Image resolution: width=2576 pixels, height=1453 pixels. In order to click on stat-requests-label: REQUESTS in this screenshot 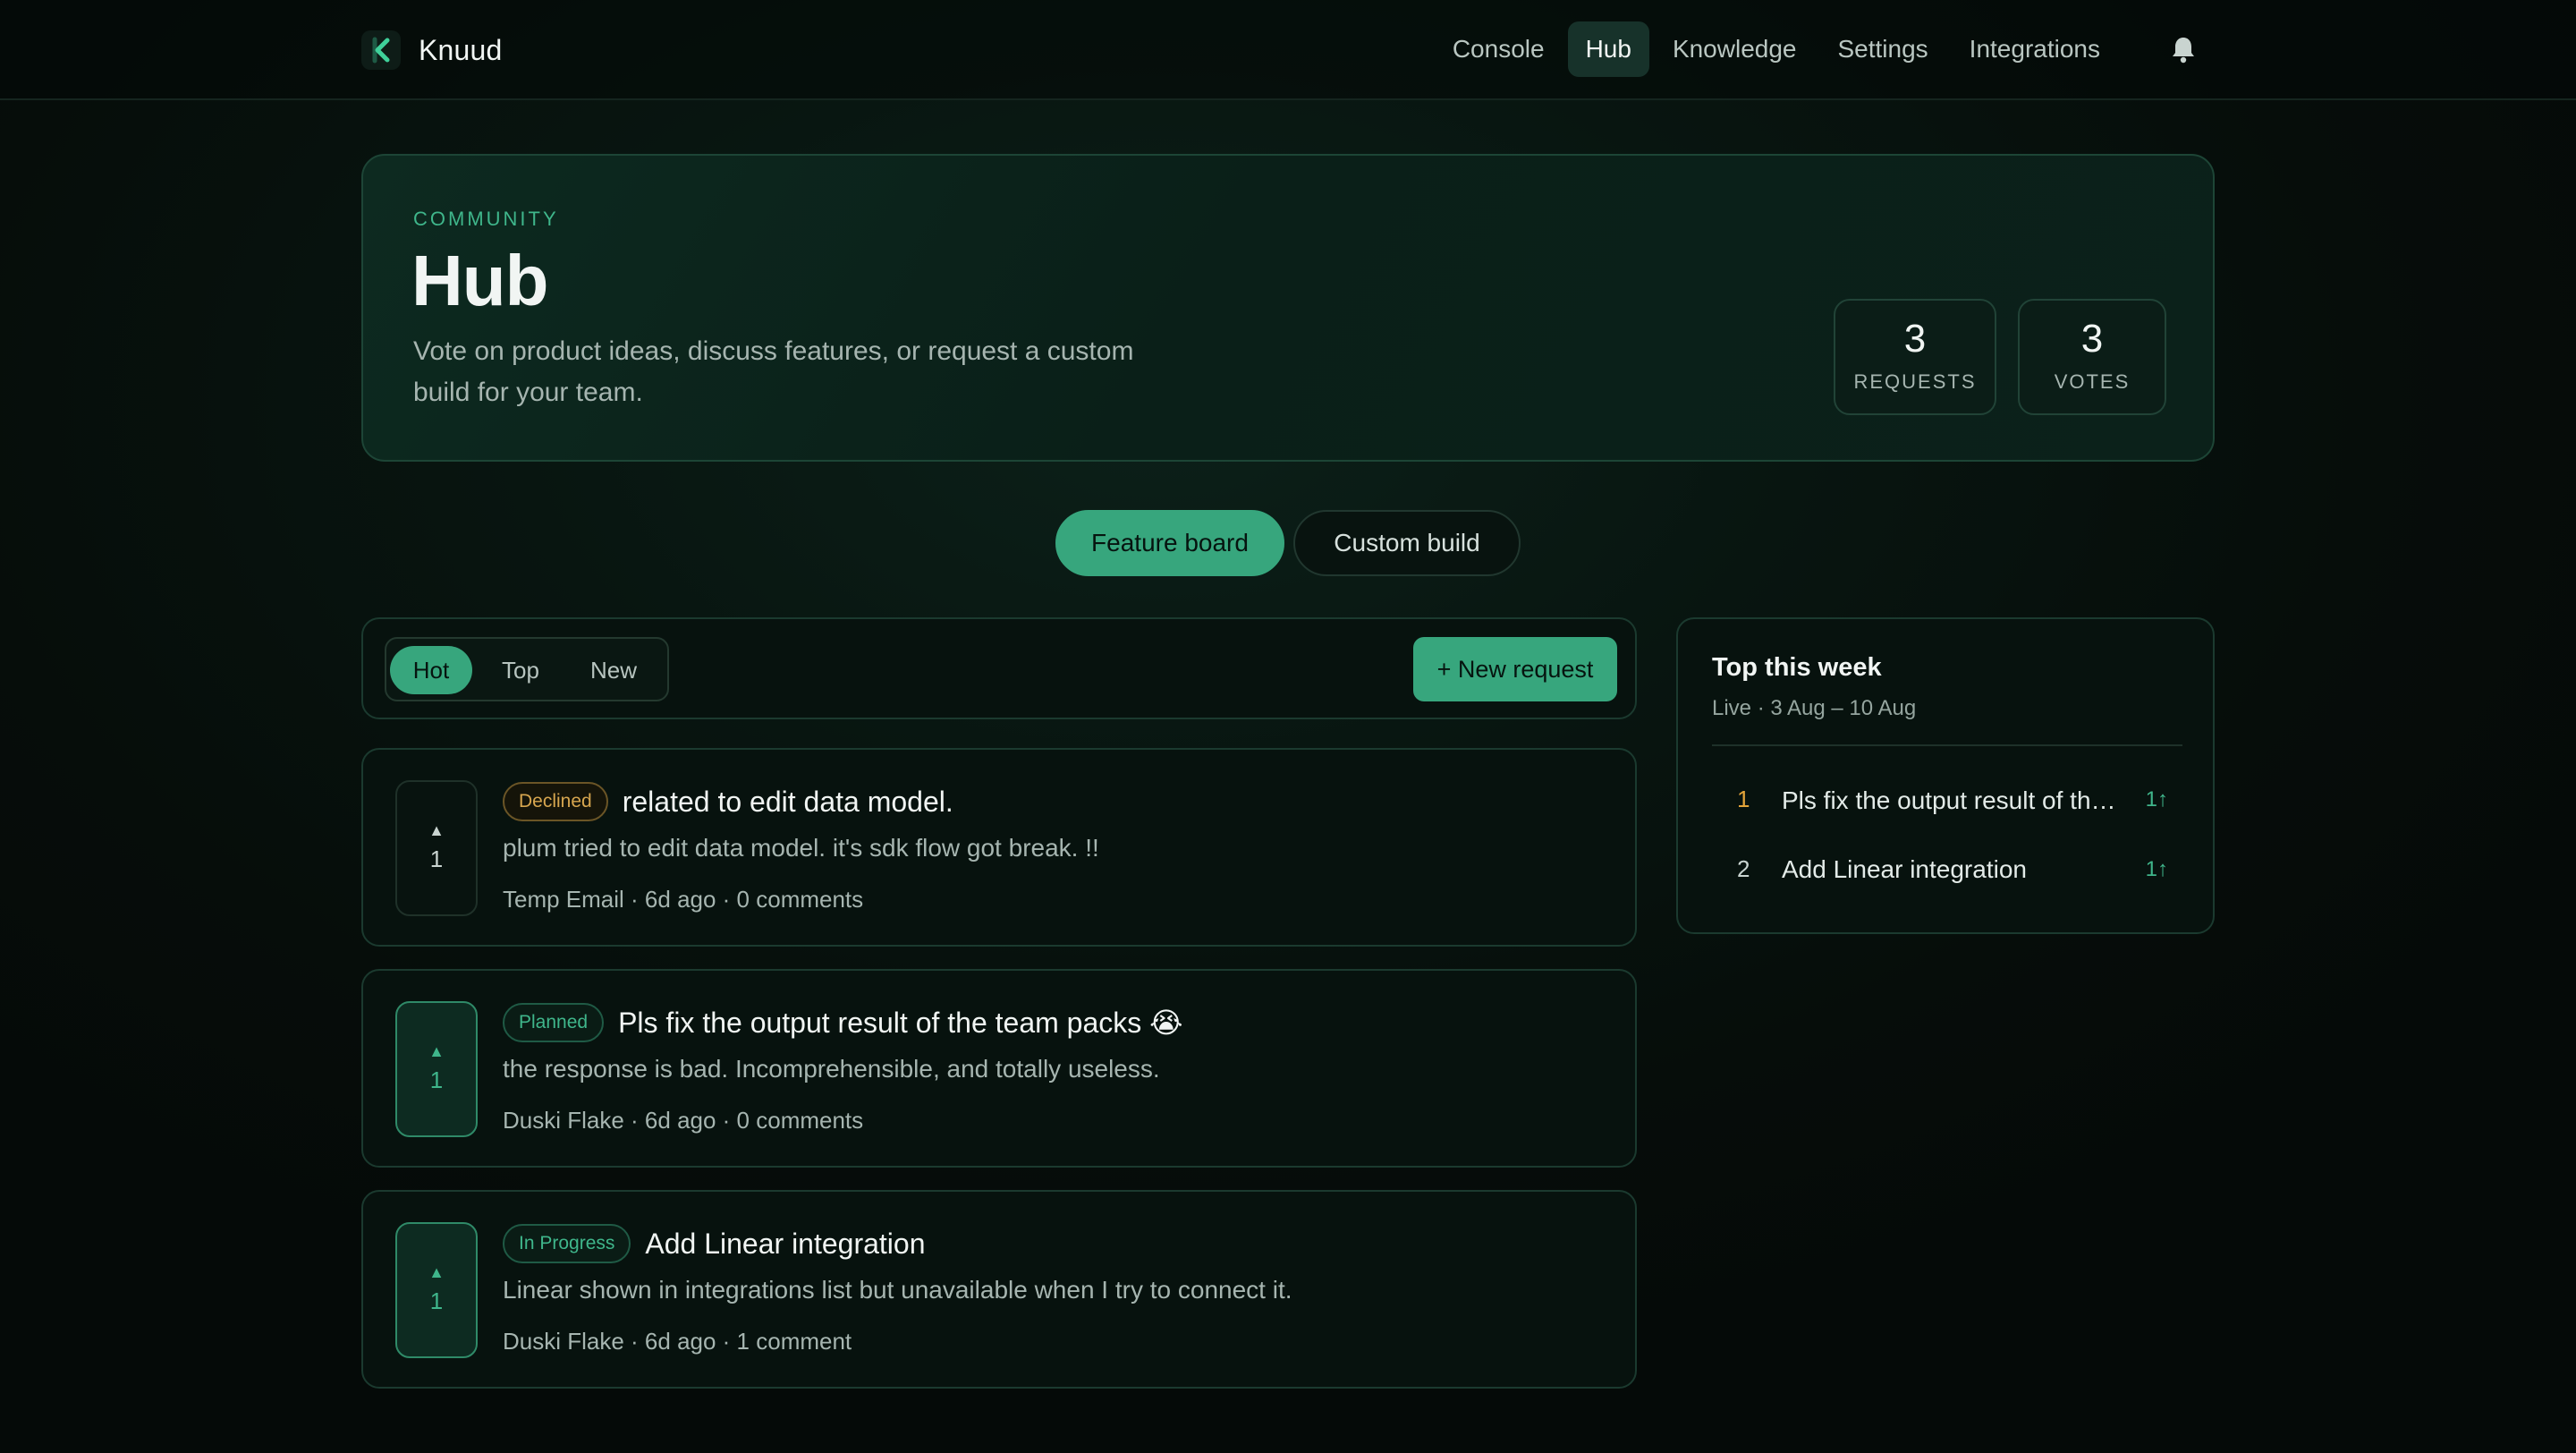, I will do `click(1915, 381)`.